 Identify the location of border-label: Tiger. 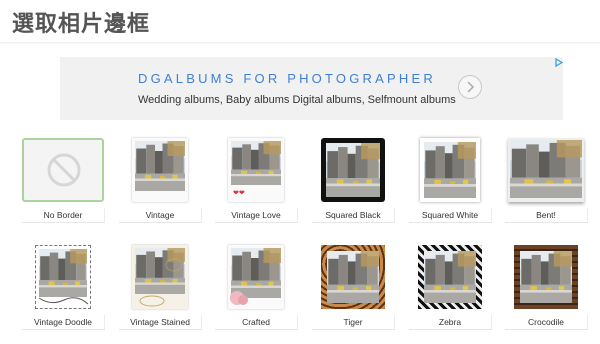
(353, 322).